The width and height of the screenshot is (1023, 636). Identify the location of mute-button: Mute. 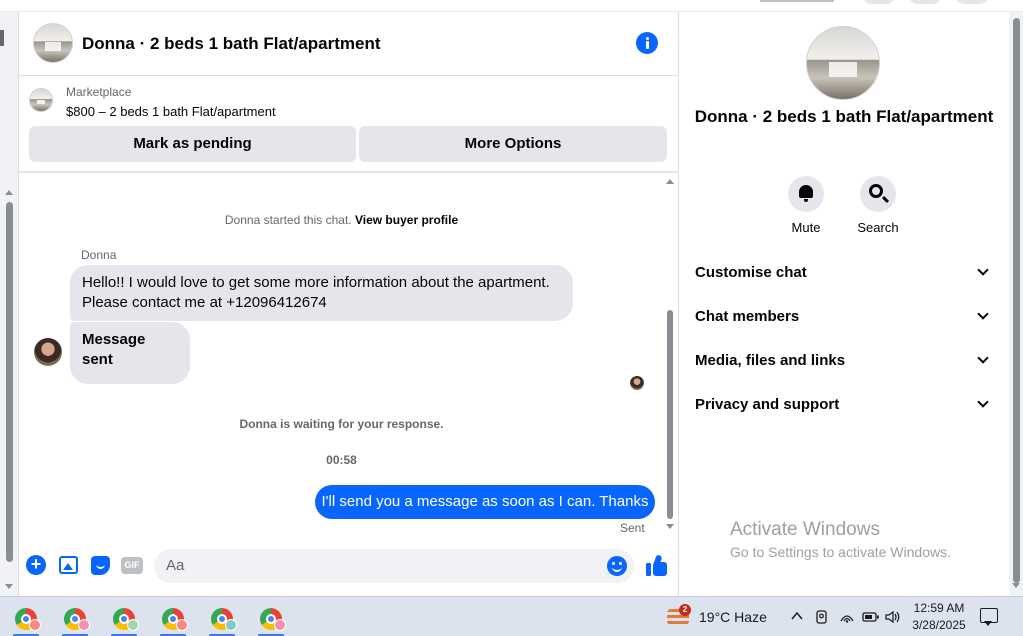
(806, 205).